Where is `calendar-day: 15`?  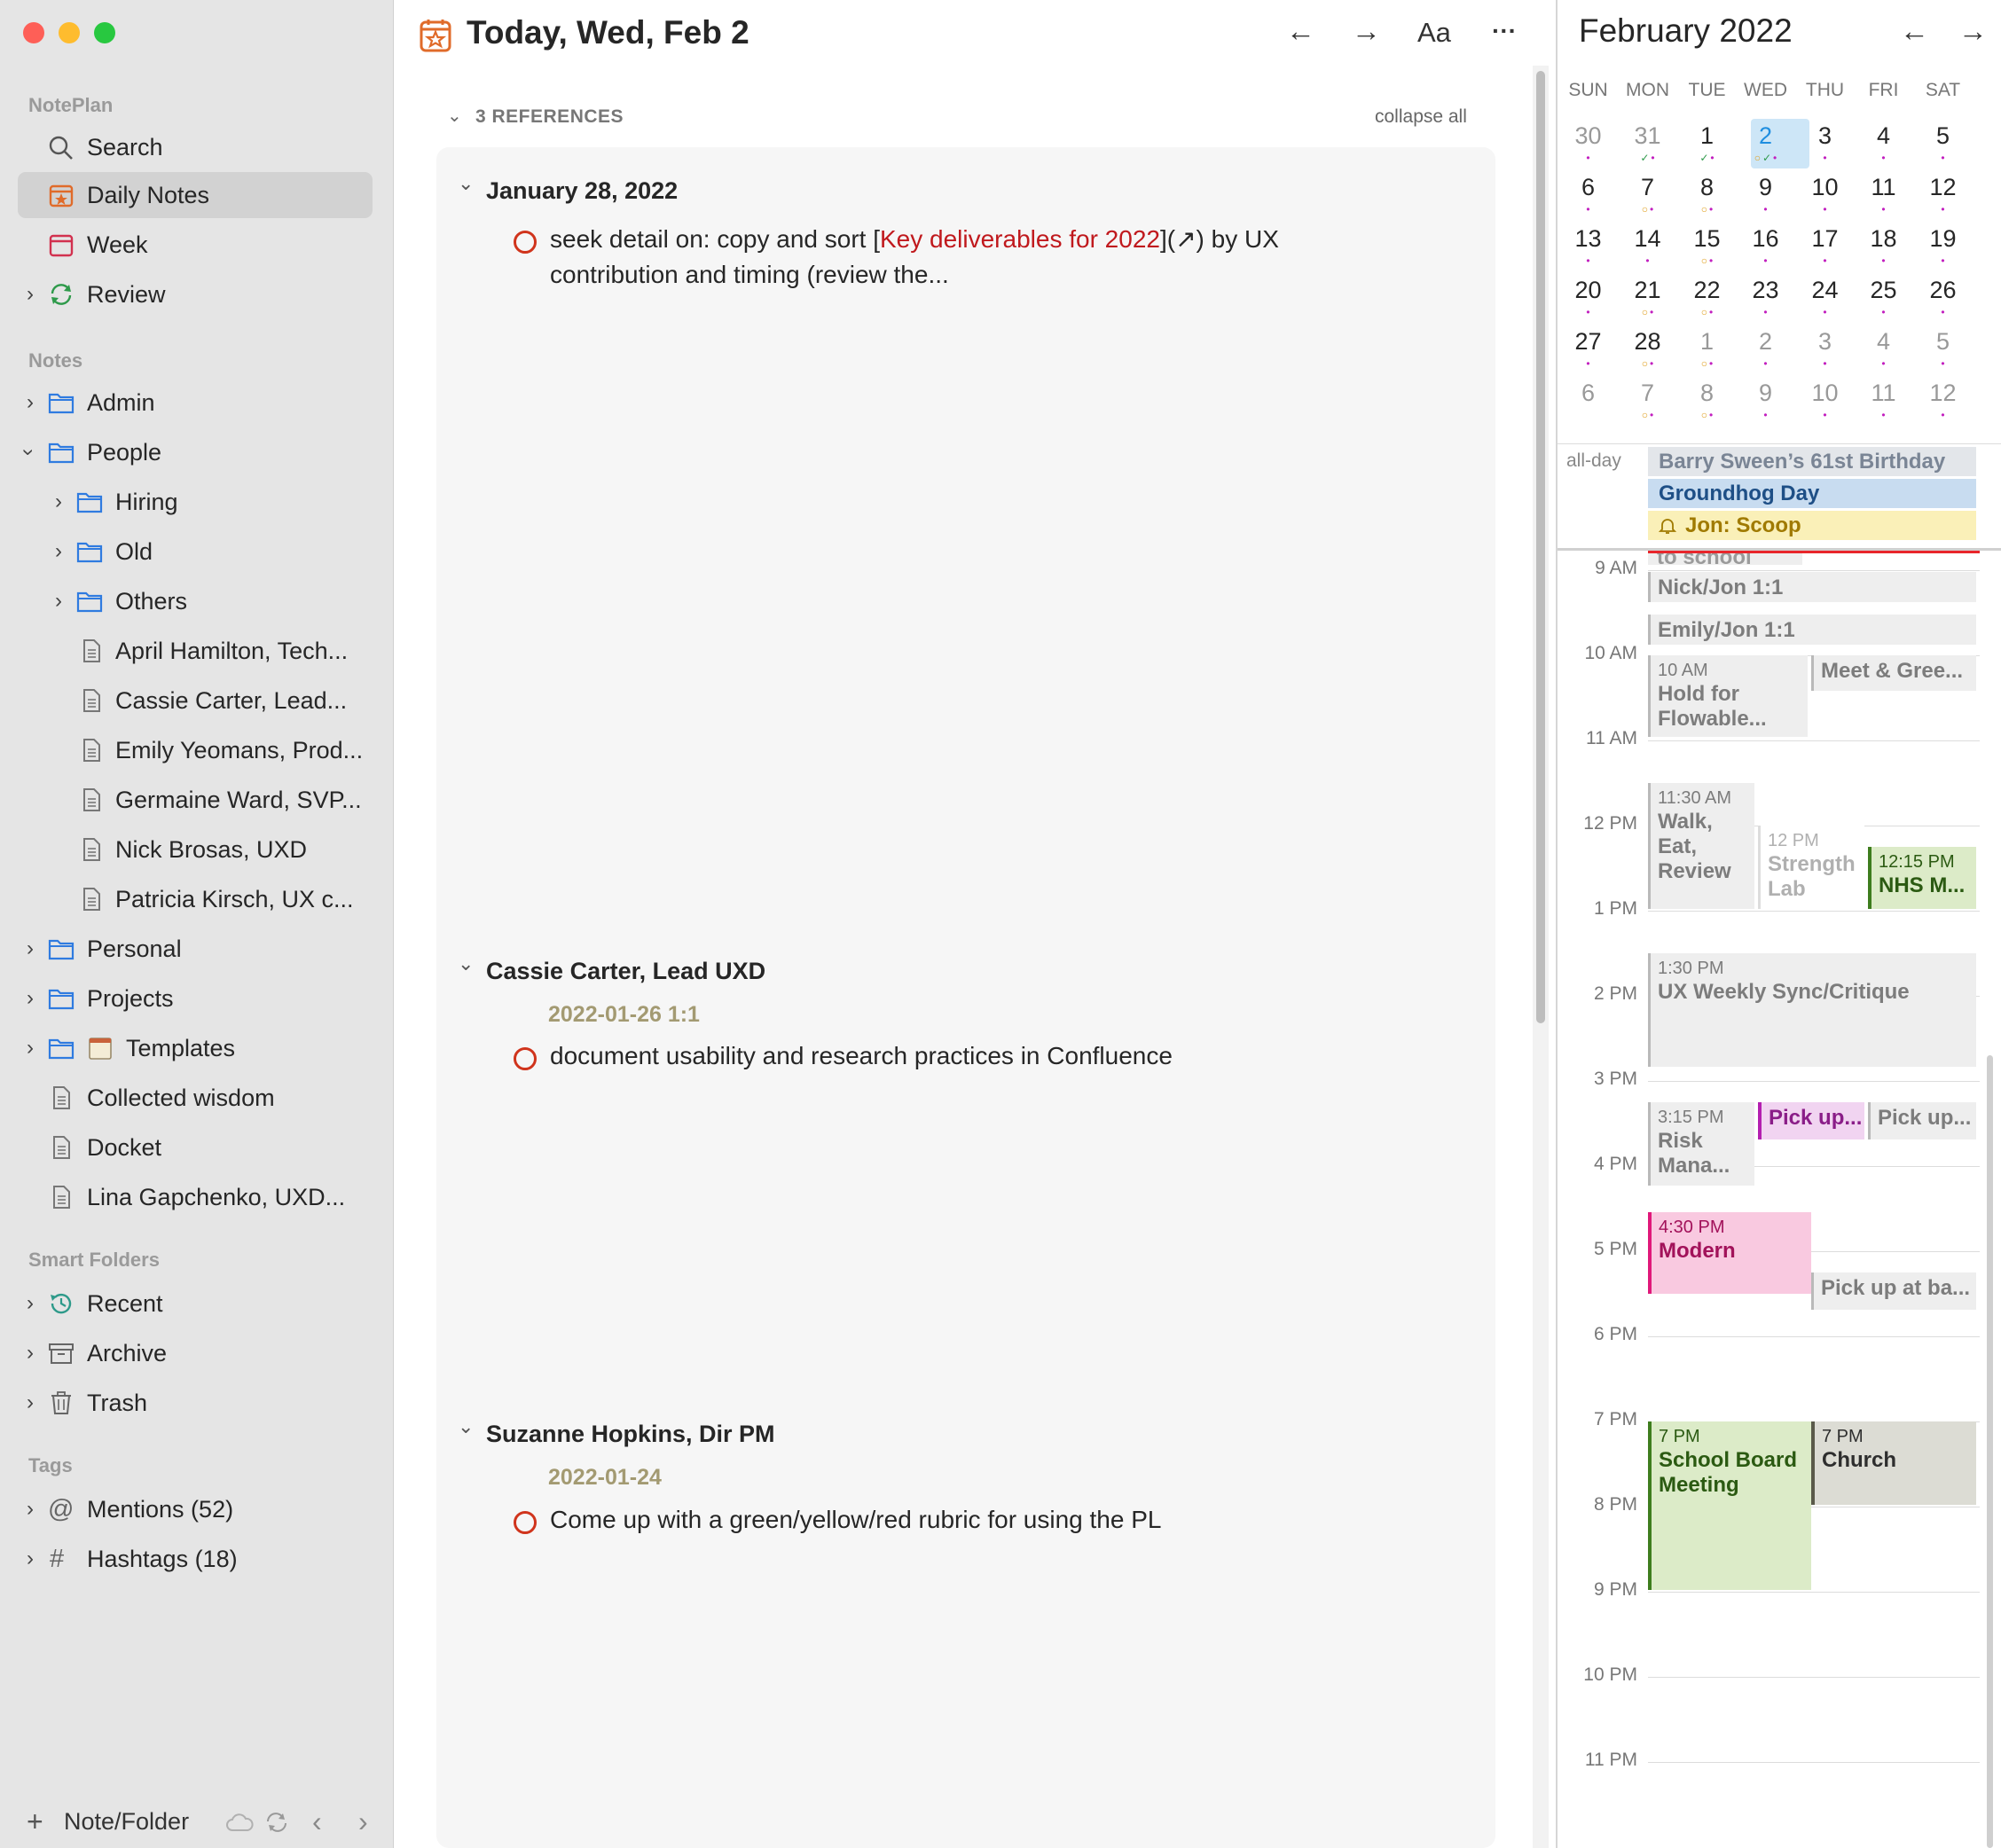 calendar-day: 15 is located at coordinates (1707, 239).